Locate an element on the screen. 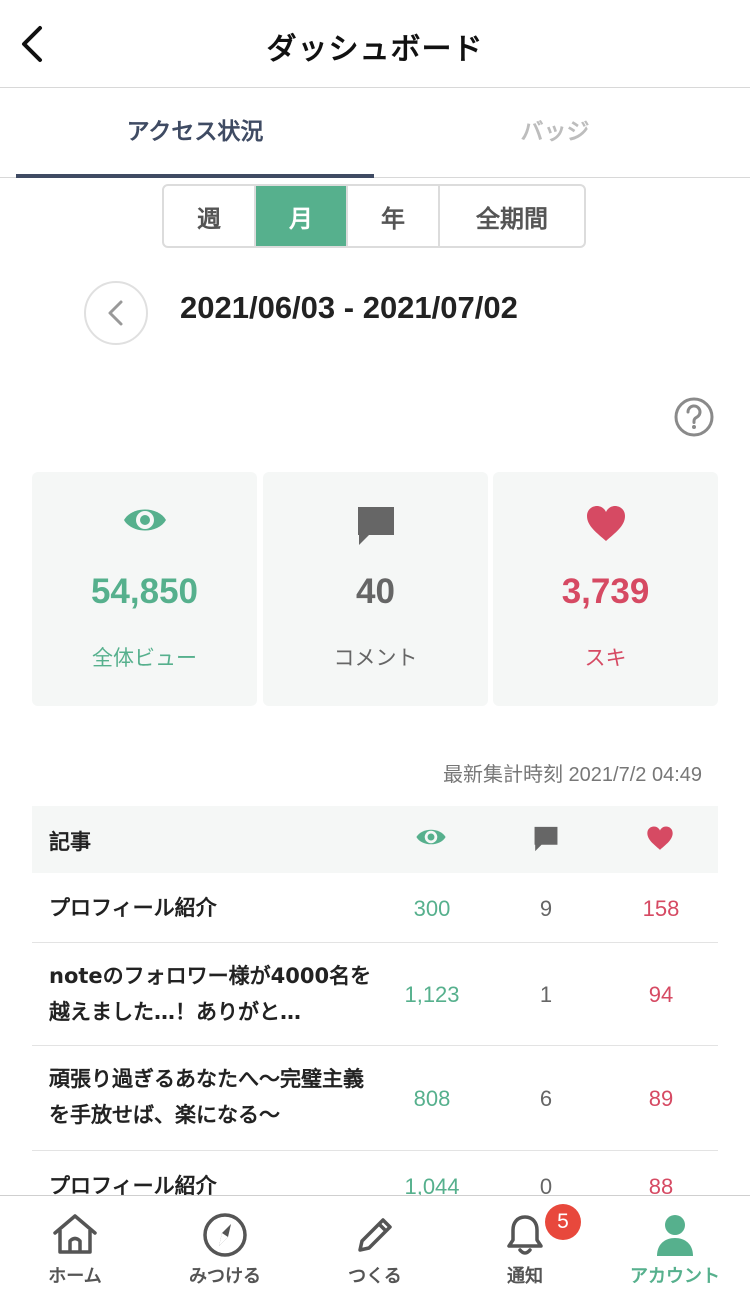 The width and height of the screenshot is (750, 1294). nav-home-label: ホーム is located at coordinates (75, 1276).